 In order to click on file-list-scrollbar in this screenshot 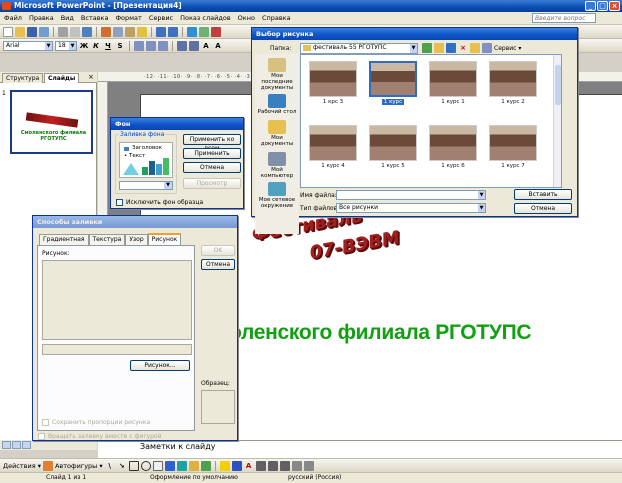, I will do `click(557, 121)`.